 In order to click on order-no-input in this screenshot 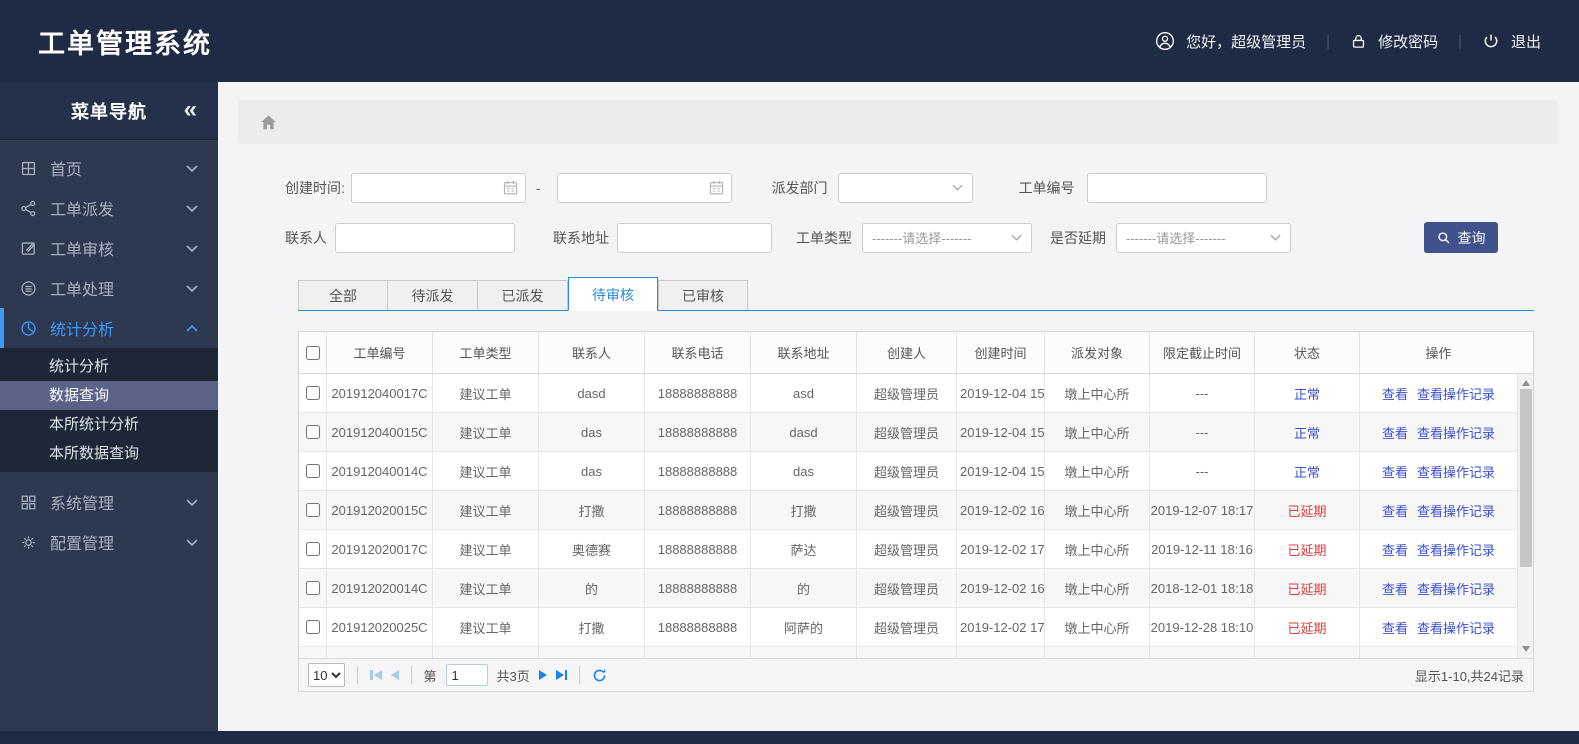, I will do `click(1176, 187)`.